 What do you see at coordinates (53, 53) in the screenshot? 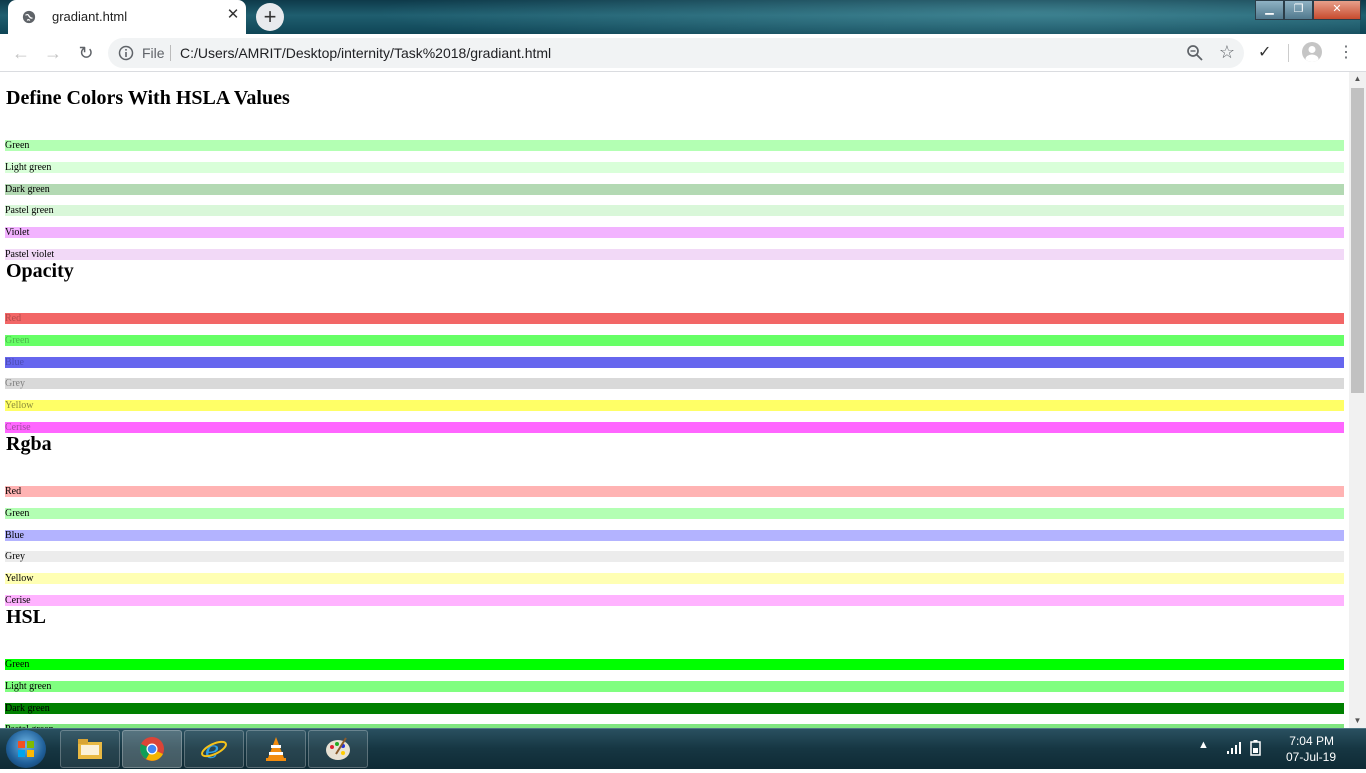
I see `forward-button: →` at bounding box center [53, 53].